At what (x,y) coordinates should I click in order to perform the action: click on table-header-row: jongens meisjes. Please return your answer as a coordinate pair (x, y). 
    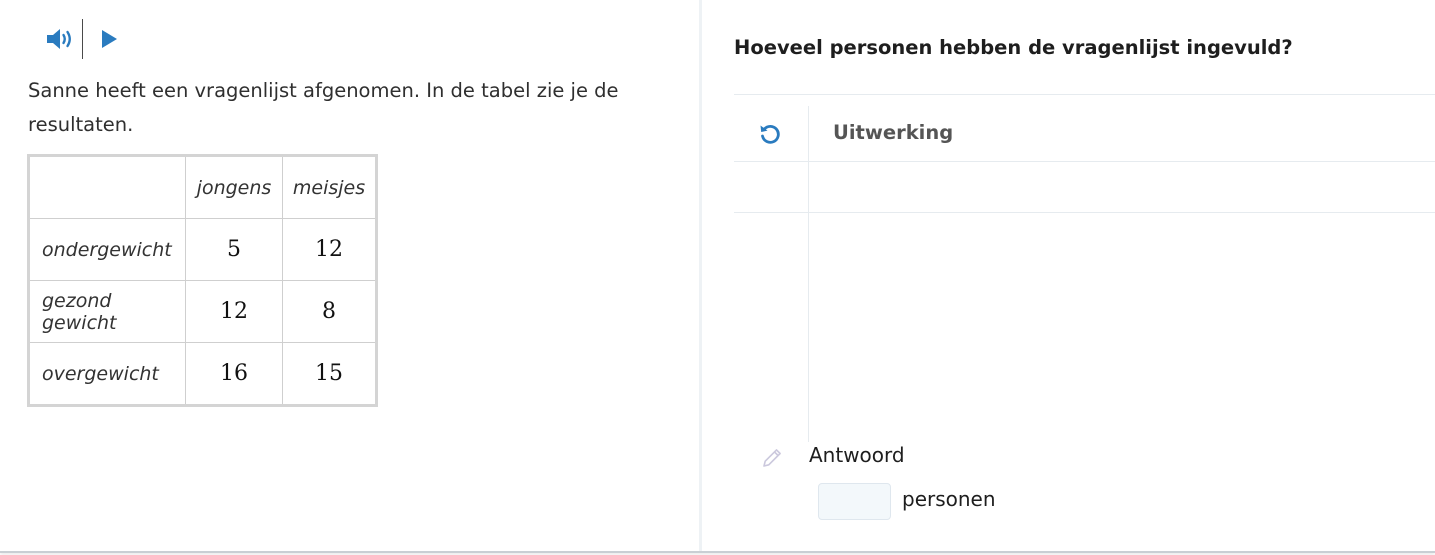
    Looking at the image, I should click on (202, 187).